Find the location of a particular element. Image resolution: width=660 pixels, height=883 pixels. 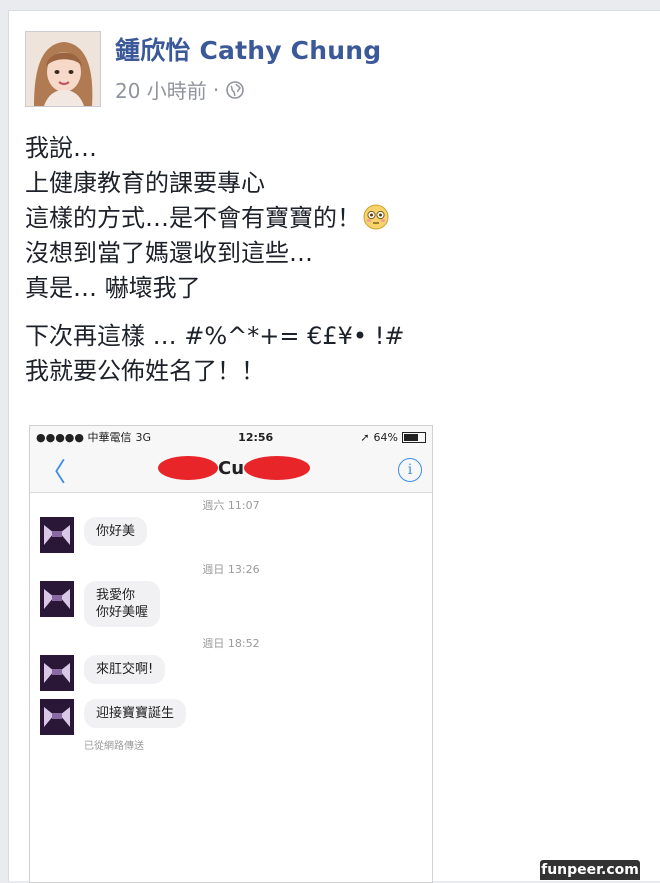

thread-timestamp: 週日 18:52 is located at coordinates (231, 643).